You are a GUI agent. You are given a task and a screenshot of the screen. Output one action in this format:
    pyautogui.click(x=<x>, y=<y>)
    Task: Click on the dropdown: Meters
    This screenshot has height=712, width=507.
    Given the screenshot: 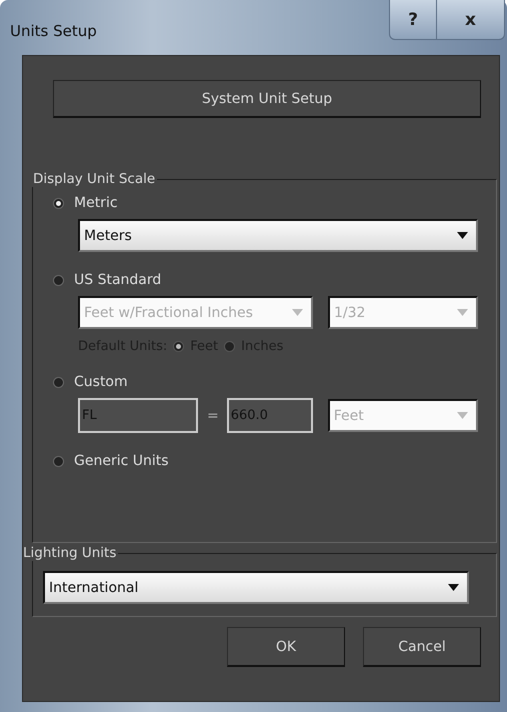 What is the action you would take?
    pyautogui.click(x=278, y=235)
    